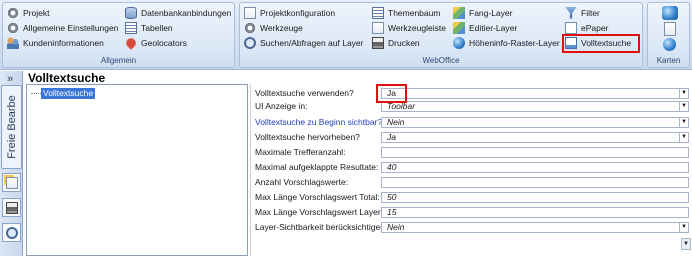 The image size is (692, 256). I want to click on location-pin-icon, so click(131, 42).